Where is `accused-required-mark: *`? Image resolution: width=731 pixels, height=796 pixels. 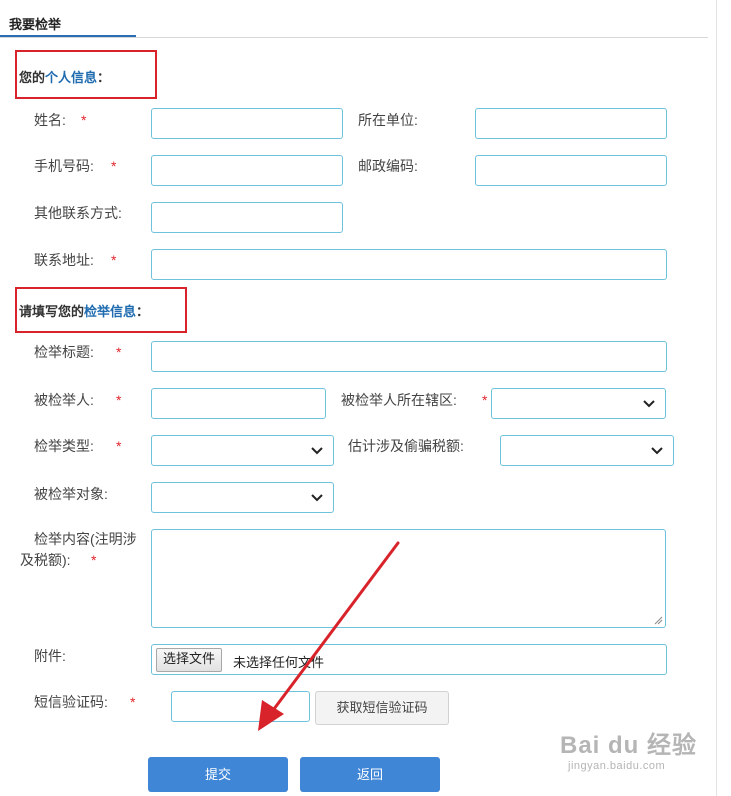
accused-required-mark: * is located at coordinates (119, 400).